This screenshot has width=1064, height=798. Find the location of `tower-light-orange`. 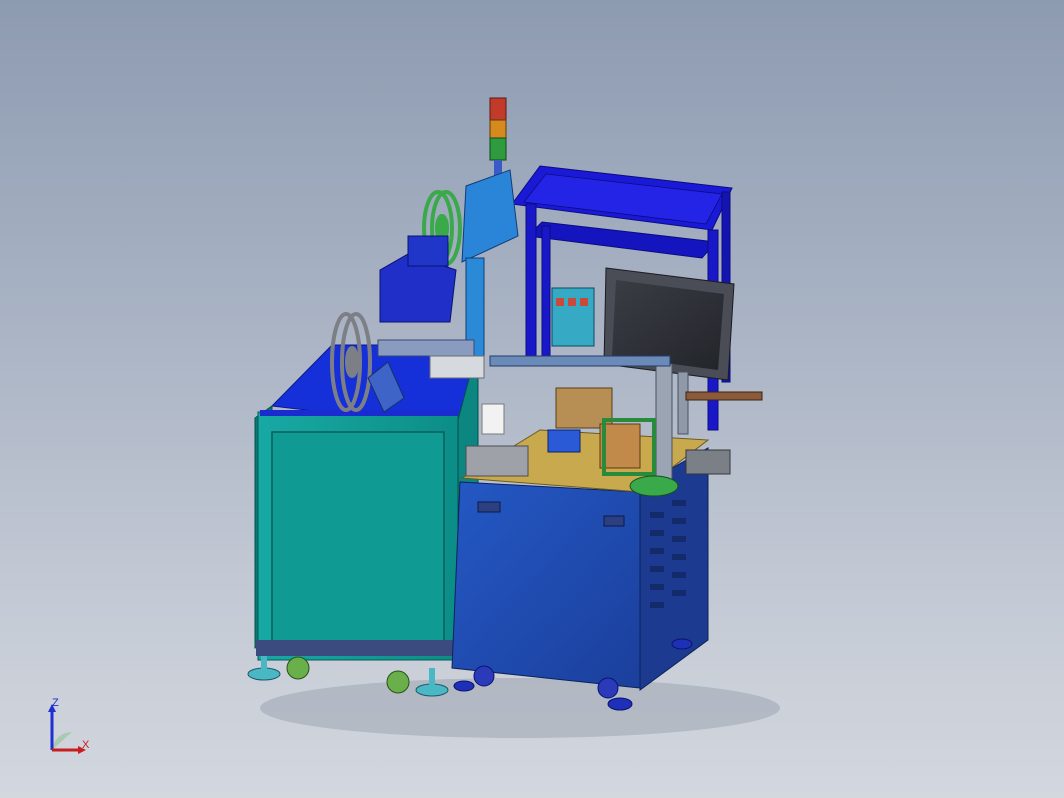

tower-light-orange is located at coordinates (498, 129).